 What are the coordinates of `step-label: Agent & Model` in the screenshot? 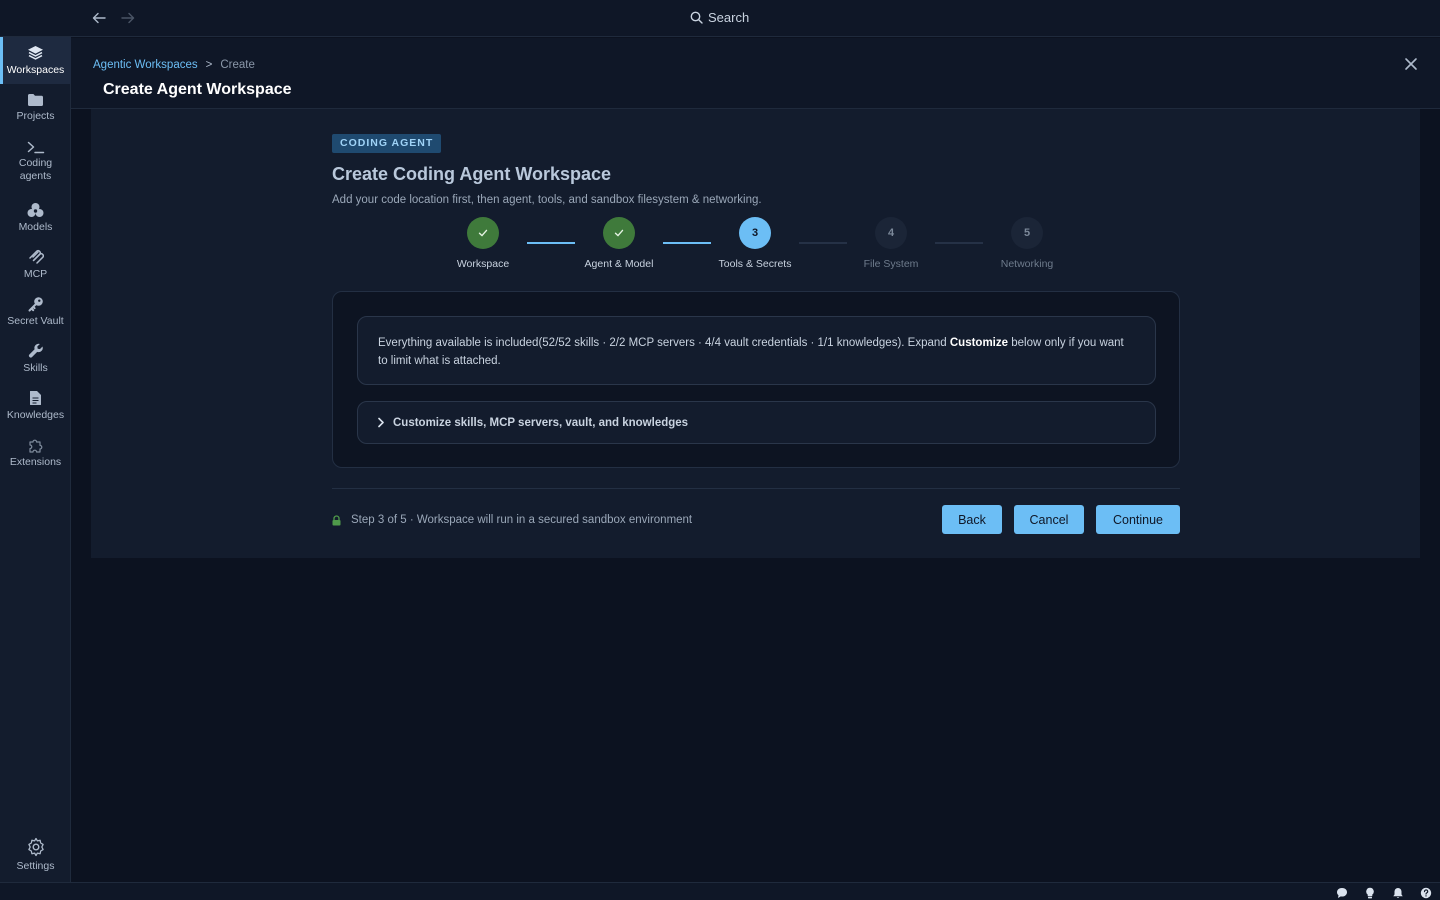 It's located at (619, 264).